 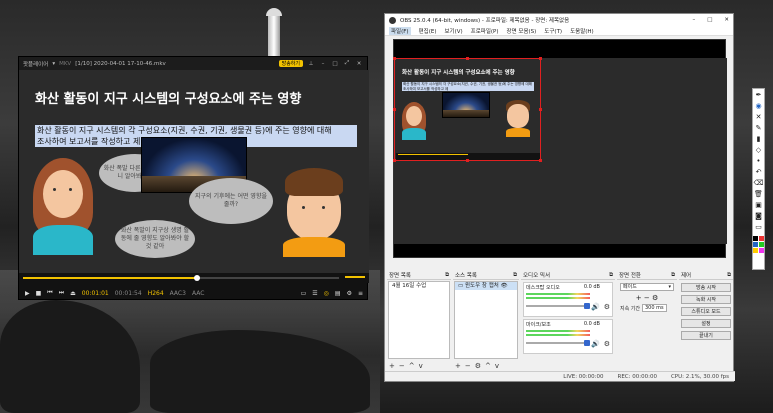 I want to click on source-list: ▭ 윈도우 창 캡처 👁, so click(x=486, y=320).